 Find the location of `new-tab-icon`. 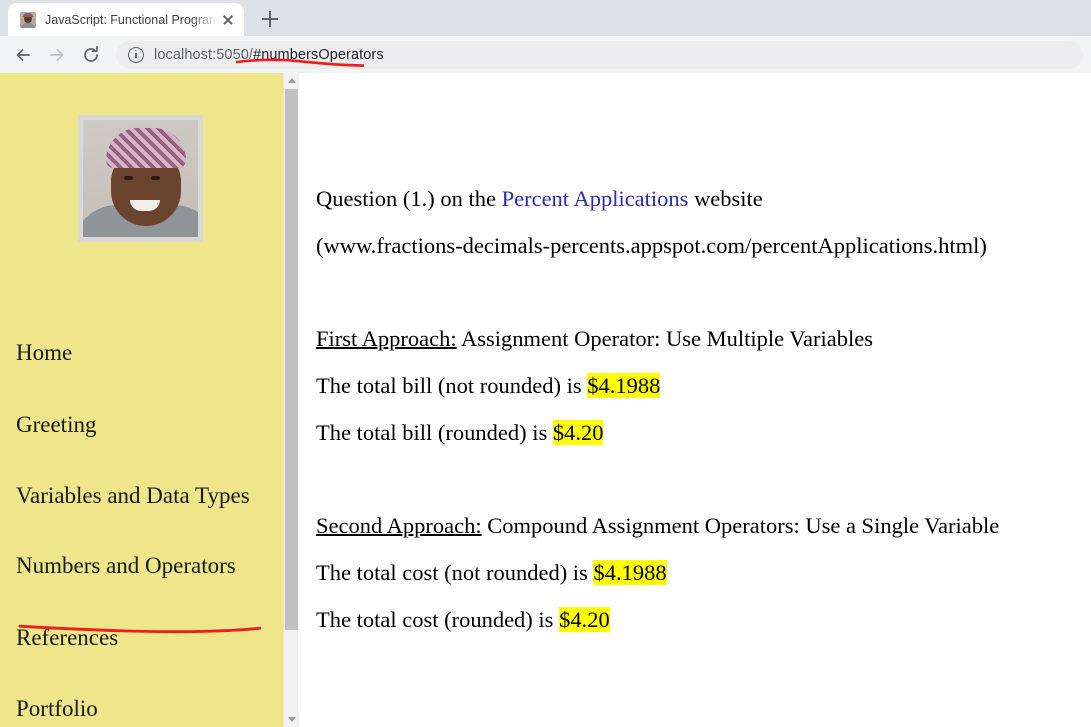

new-tab-icon is located at coordinates (270, 19).